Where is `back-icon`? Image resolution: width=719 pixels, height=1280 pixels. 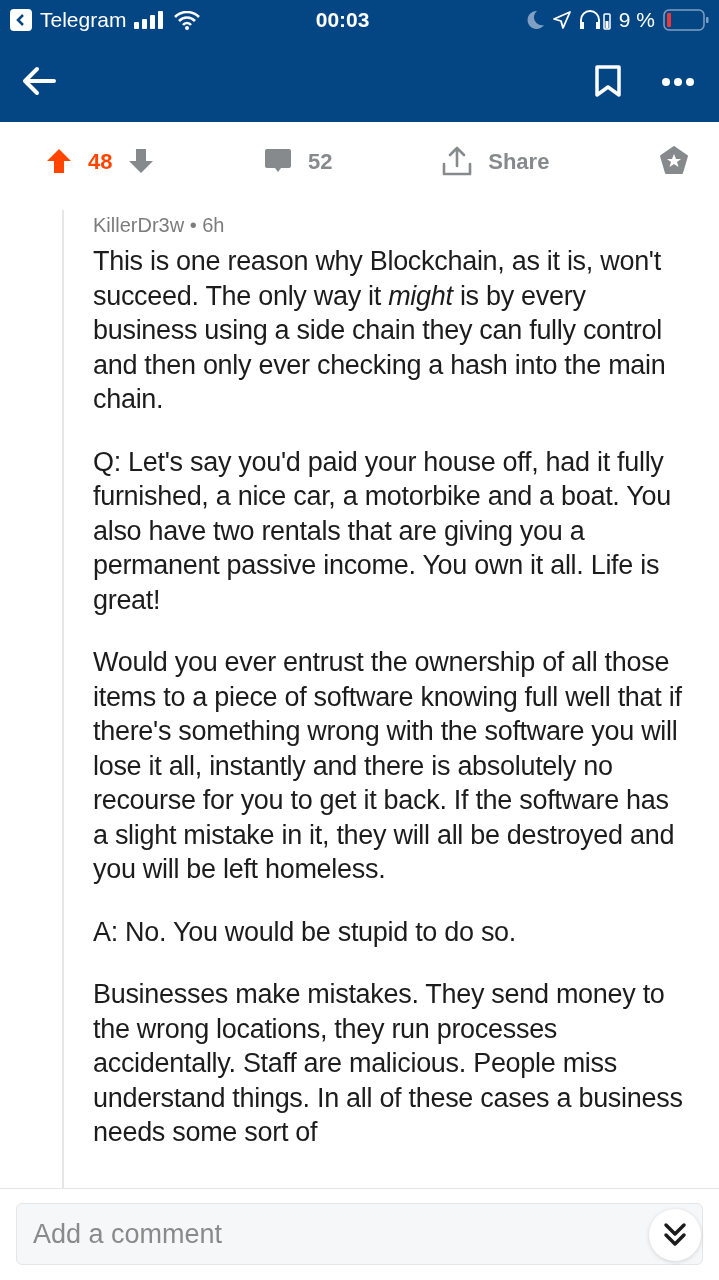
back-icon is located at coordinates (21, 20).